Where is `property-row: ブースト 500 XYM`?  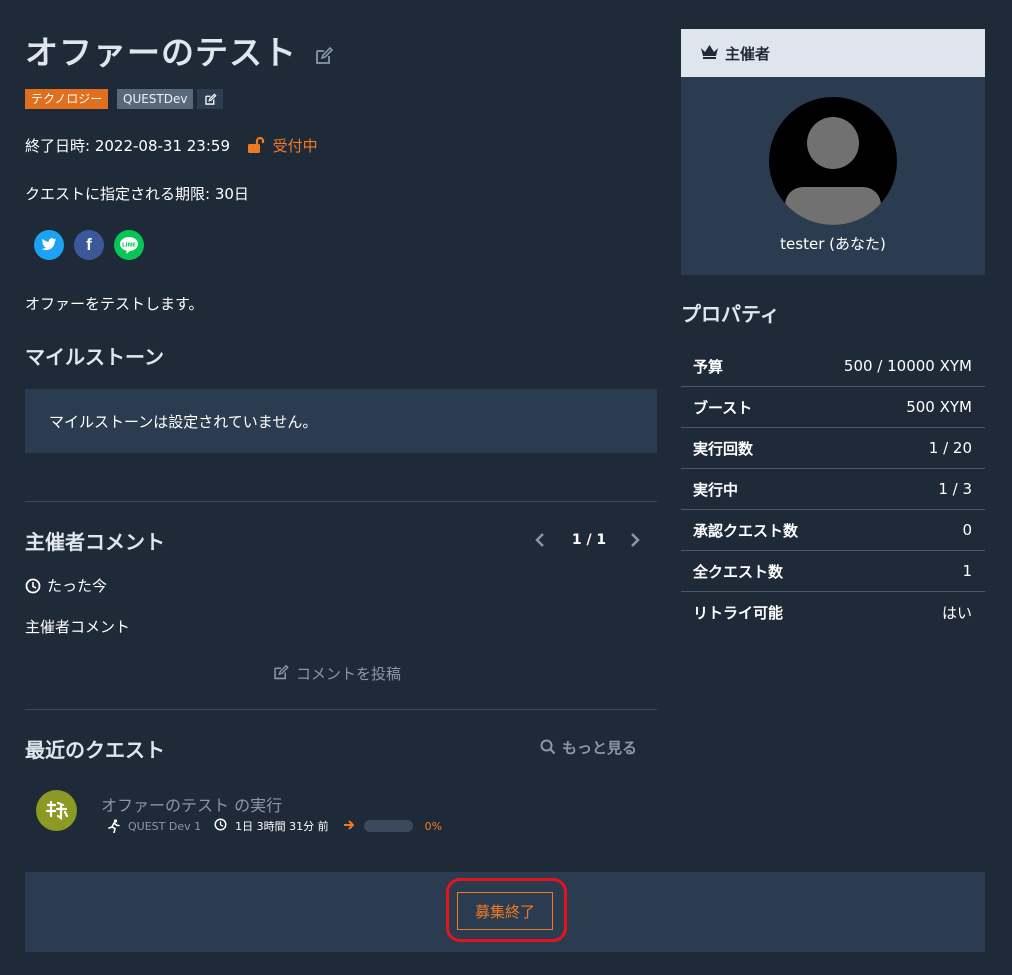 property-row: ブースト 500 XYM is located at coordinates (833, 407).